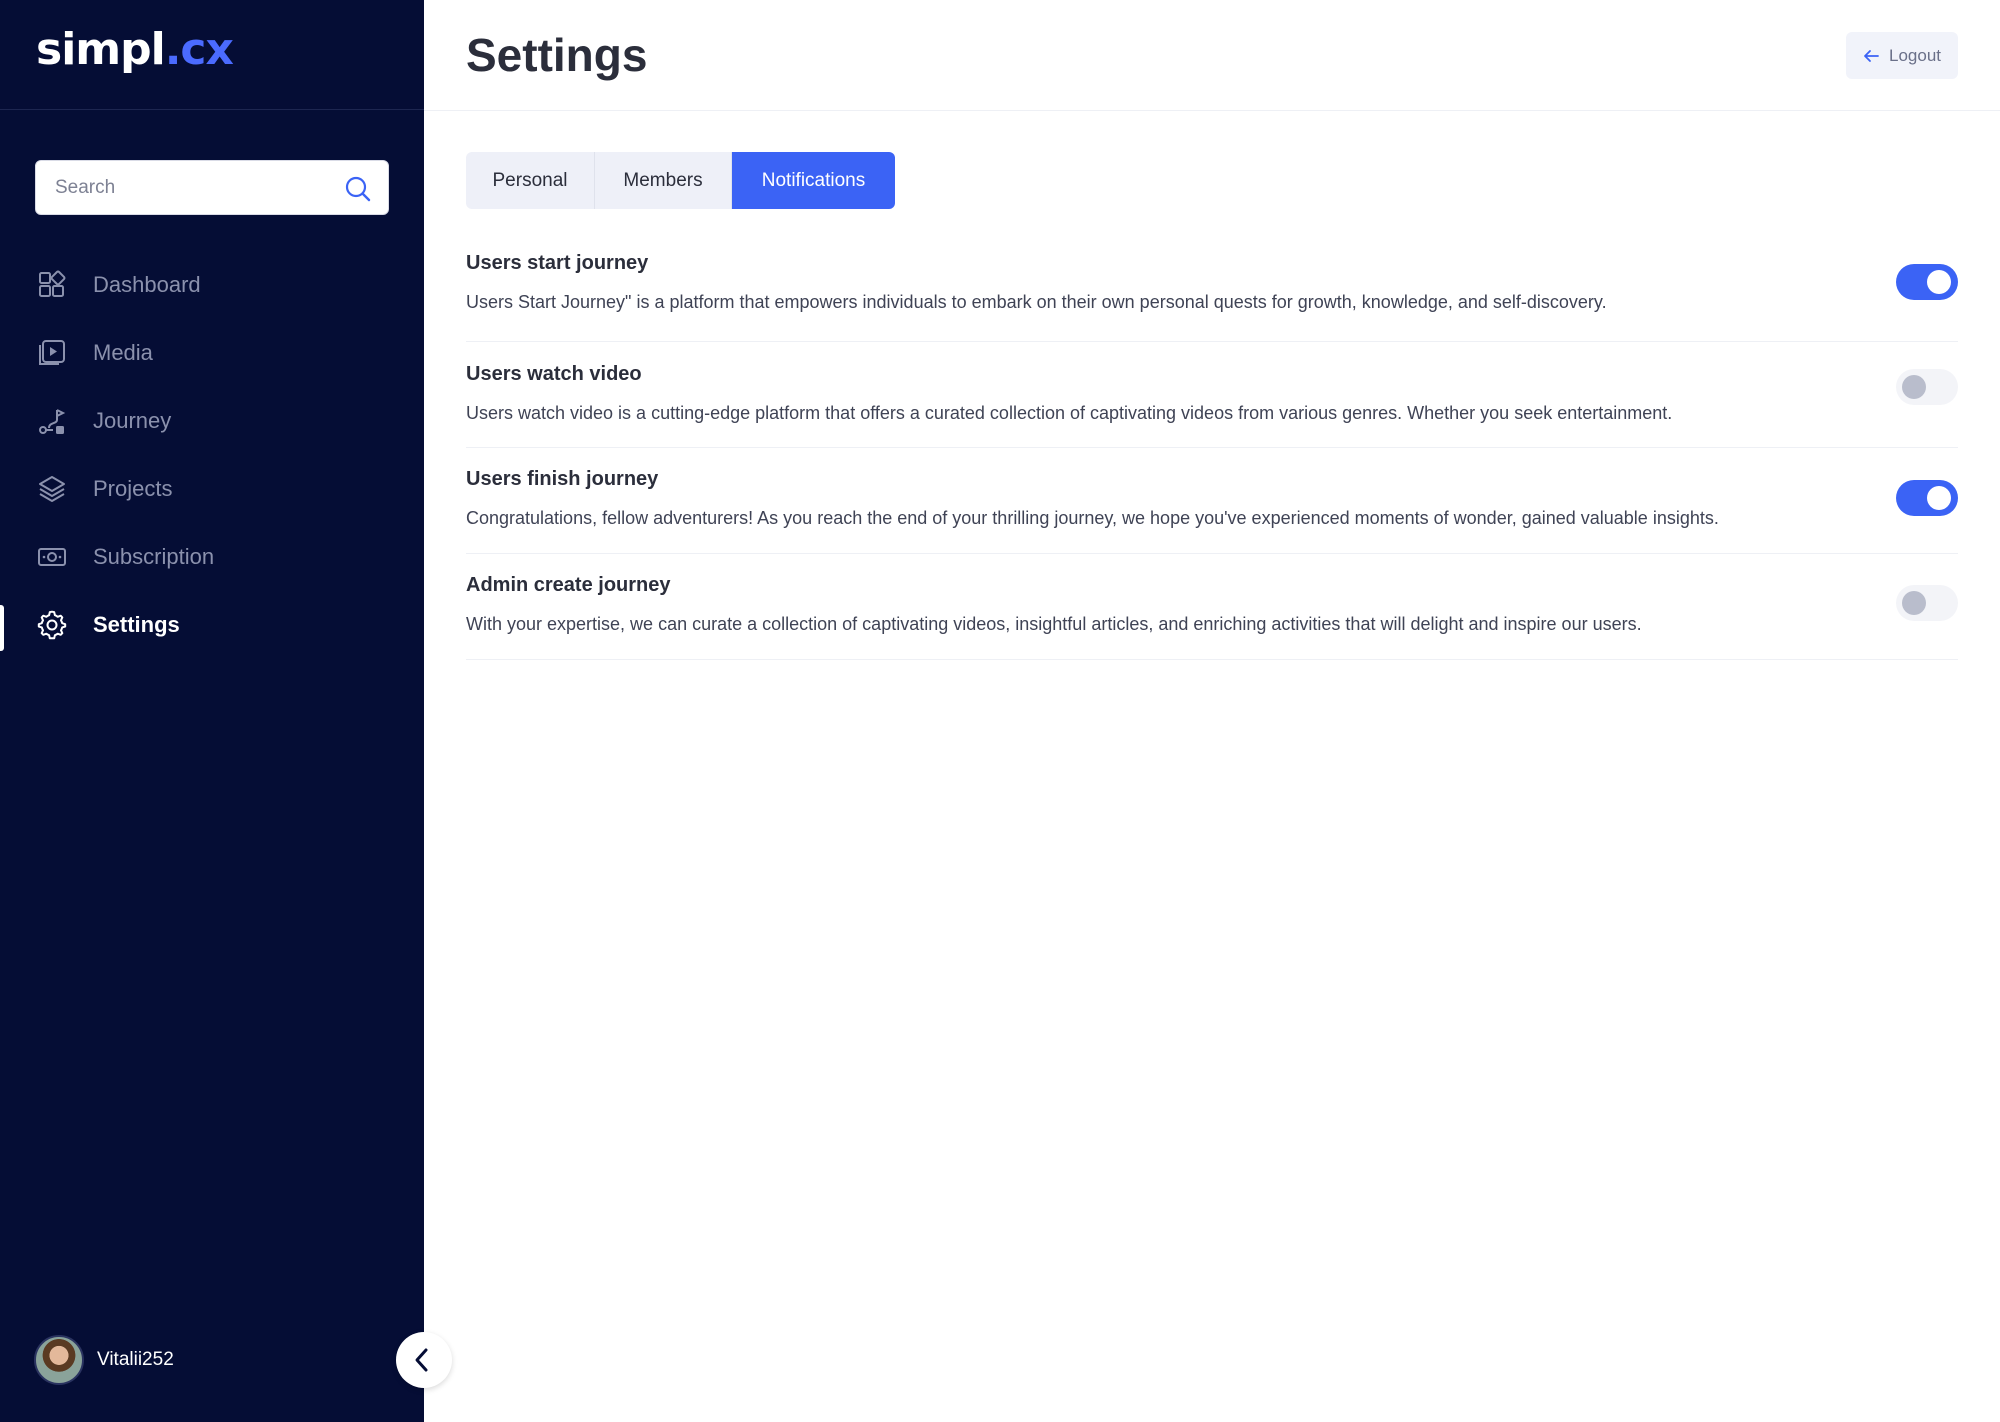  What do you see at coordinates (212, 284) in the screenshot?
I see `sidebar-item-dashboard: Dashboard` at bounding box center [212, 284].